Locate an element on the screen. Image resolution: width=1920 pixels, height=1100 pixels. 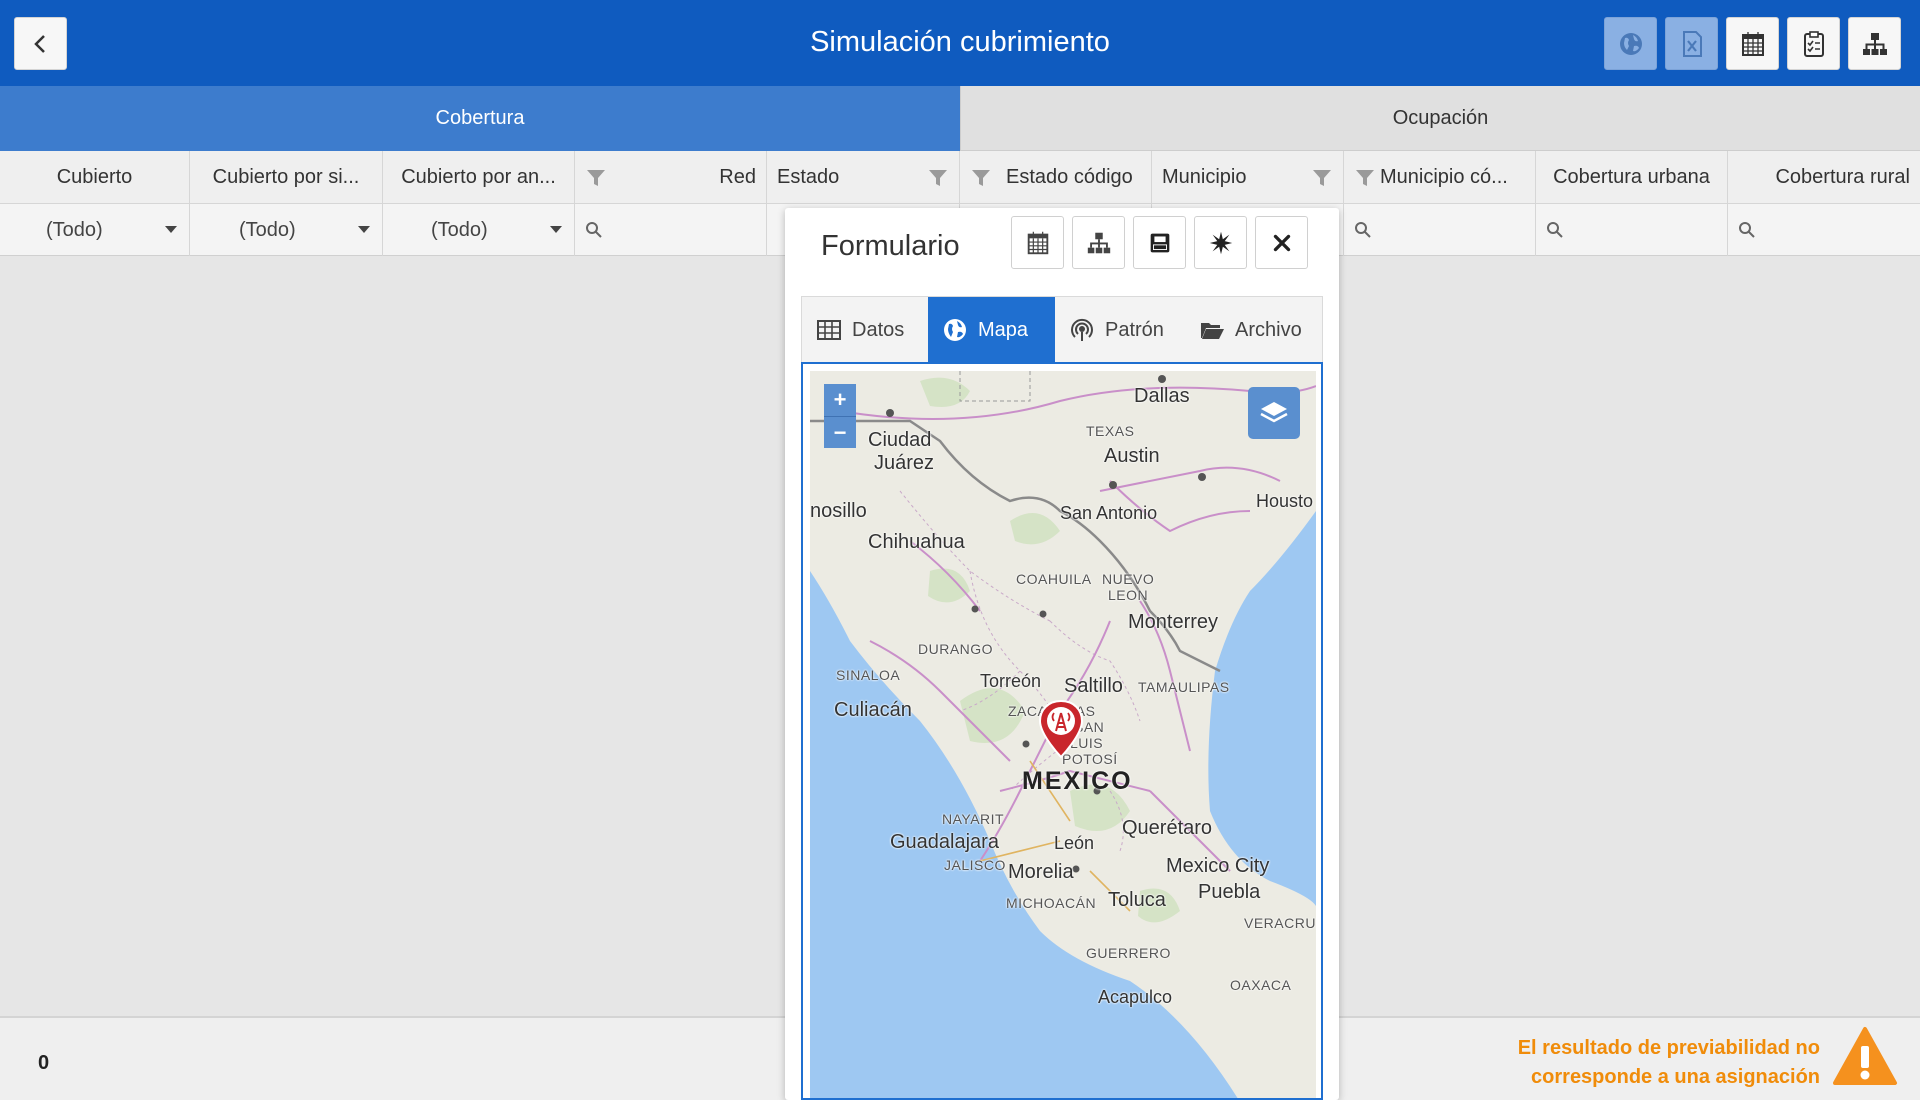
tab-mapa: Mapa is located at coordinates (991, 330).